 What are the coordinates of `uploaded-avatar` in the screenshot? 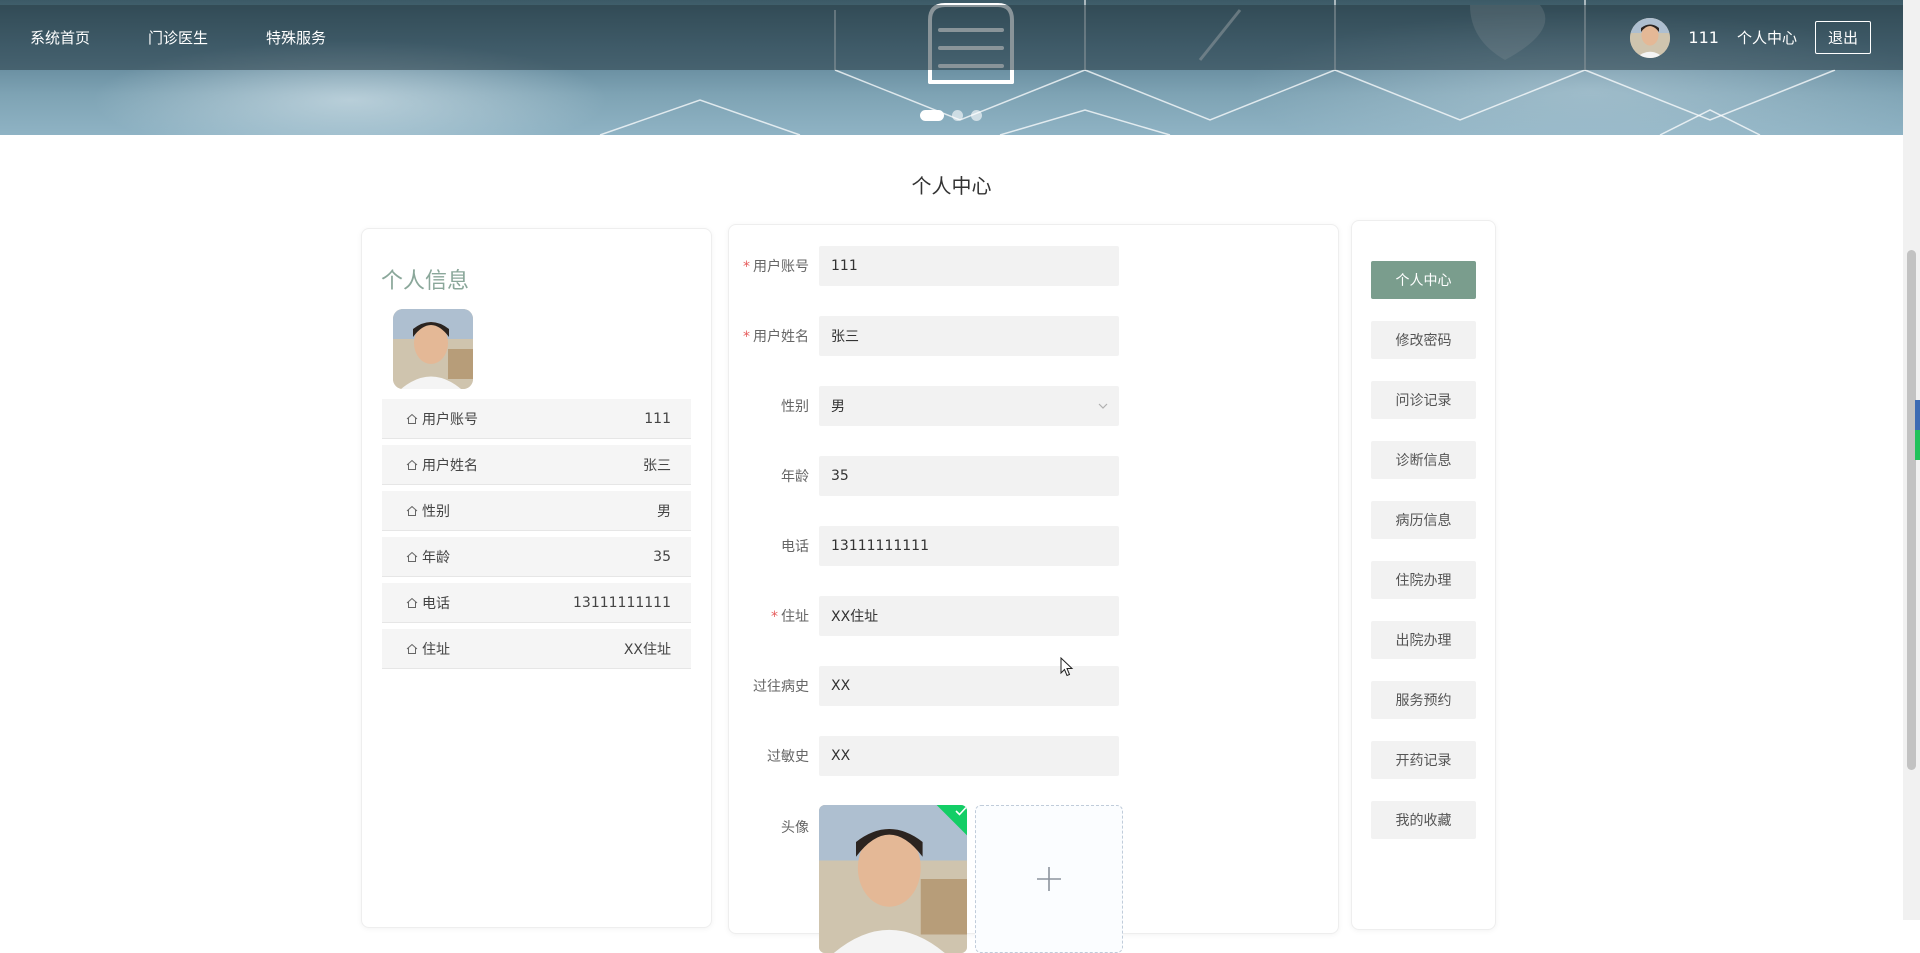 It's located at (893, 879).